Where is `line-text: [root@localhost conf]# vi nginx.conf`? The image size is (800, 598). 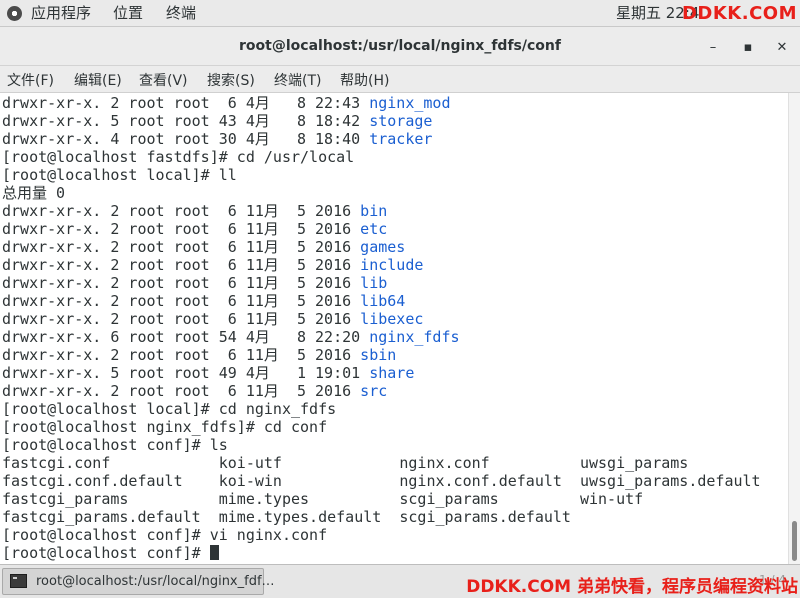 line-text: [root@localhost conf]# vi nginx.conf is located at coordinates (165, 535).